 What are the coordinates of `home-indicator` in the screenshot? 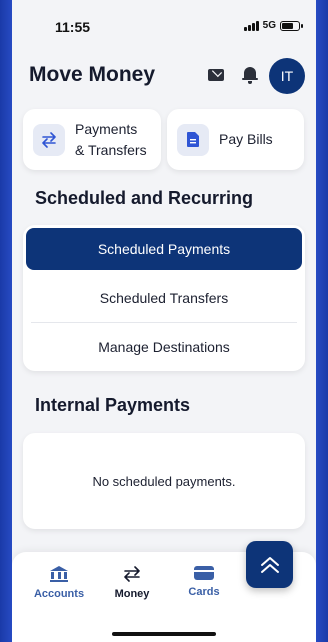 It's located at (164, 634).